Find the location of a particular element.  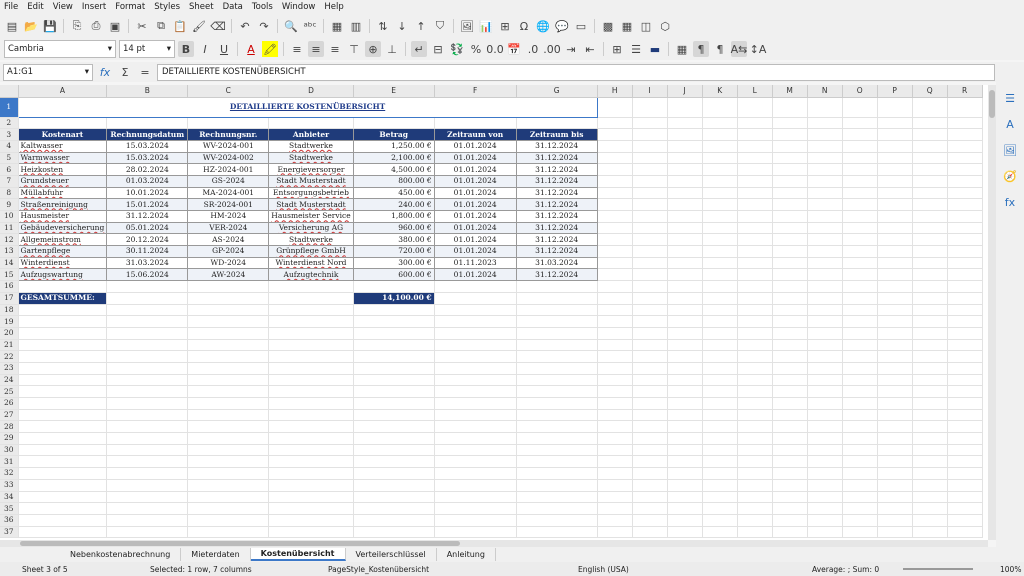

merge-cells-icon: ⊟ is located at coordinates (438, 49).